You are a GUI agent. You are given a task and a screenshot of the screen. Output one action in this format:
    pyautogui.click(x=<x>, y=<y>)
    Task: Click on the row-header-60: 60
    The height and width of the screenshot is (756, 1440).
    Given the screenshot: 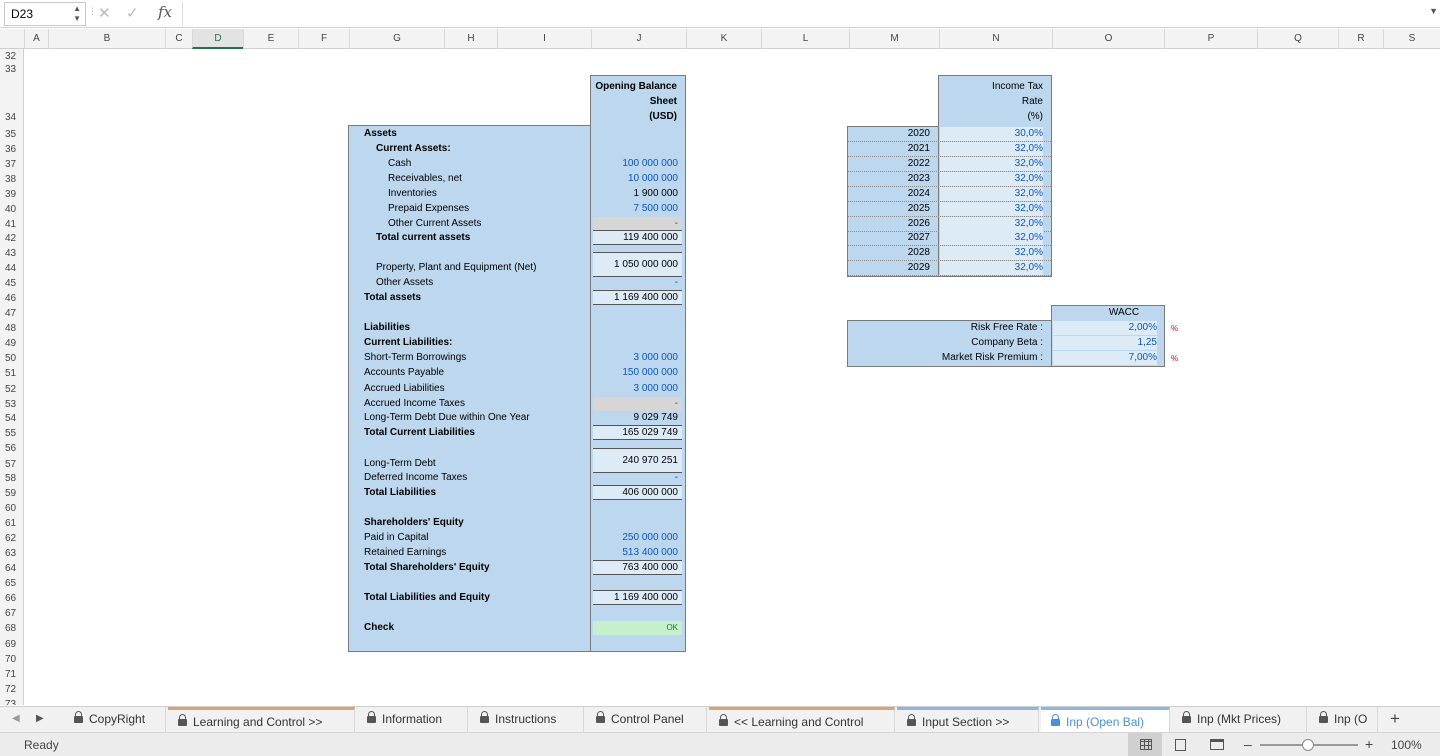 What is the action you would take?
    pyautogui.click(x=11, y=509)
    